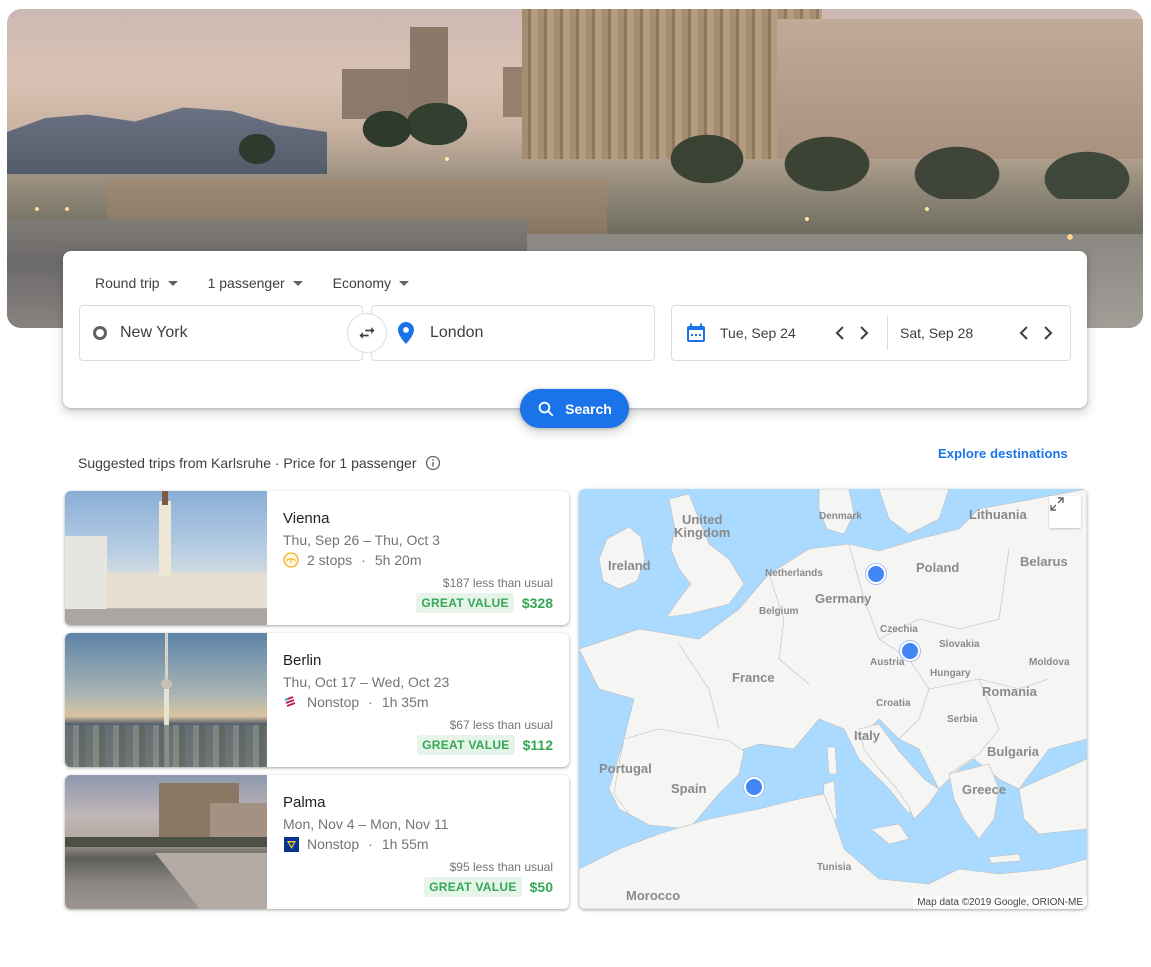  What do you see at coordinates (246, 283) in the screenshot?
I see `passengers-label: 1 passenger` at bounding box center [246, 283].